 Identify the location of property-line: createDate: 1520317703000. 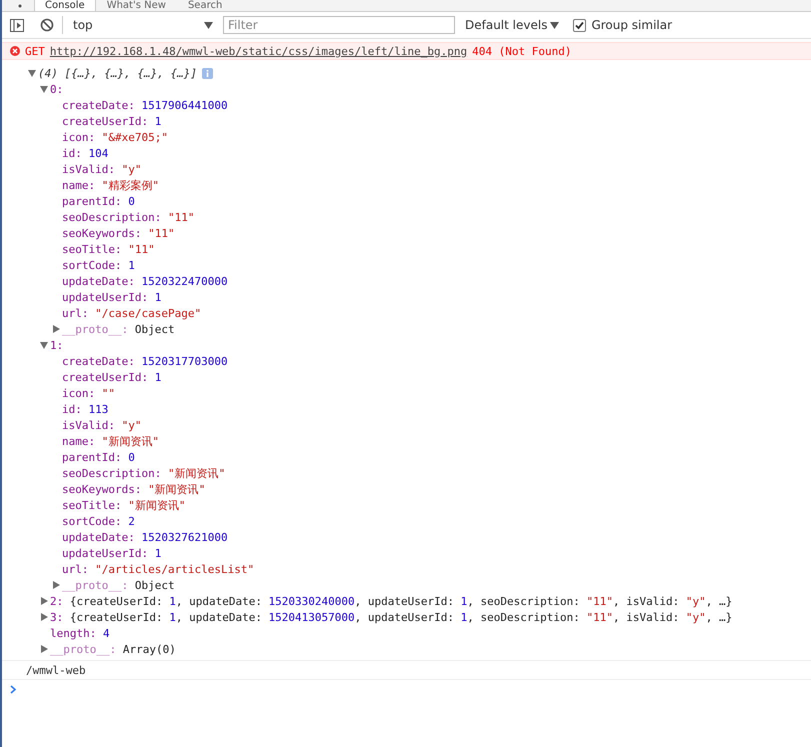
(145, 361).